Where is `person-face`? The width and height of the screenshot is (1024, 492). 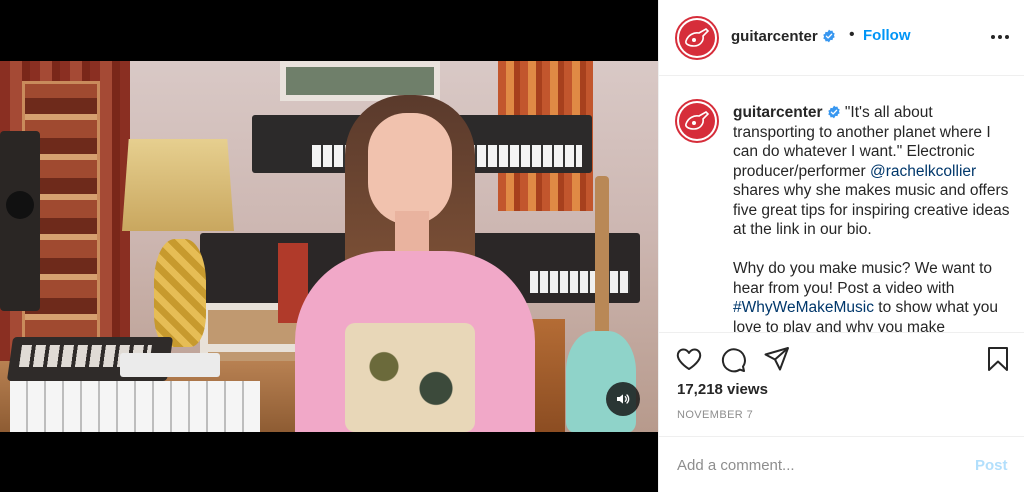 person-face is located at coordinates (410, 169).